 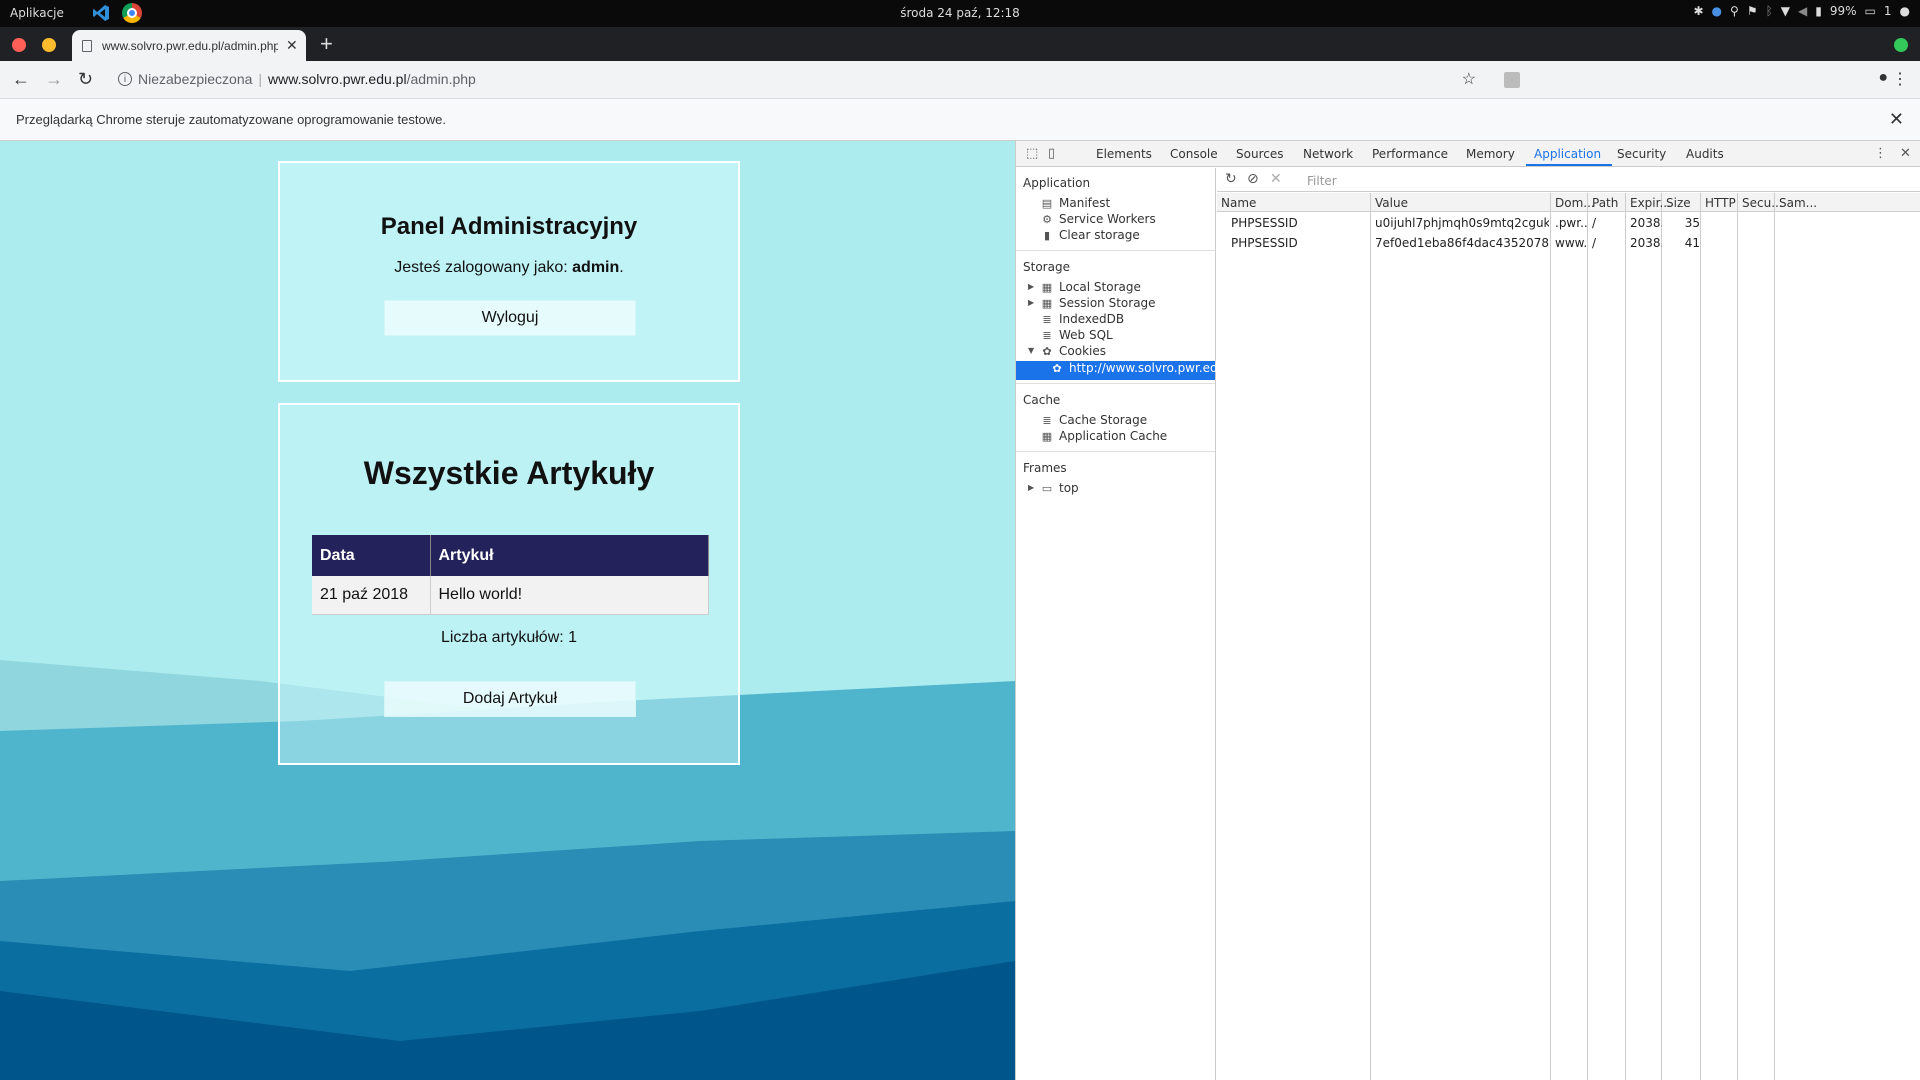 What do you see at coordinates (1769, 11) in the screenshot?
I see `bluetooth-icon: ᛒ` at bounding box center [1769, 11].